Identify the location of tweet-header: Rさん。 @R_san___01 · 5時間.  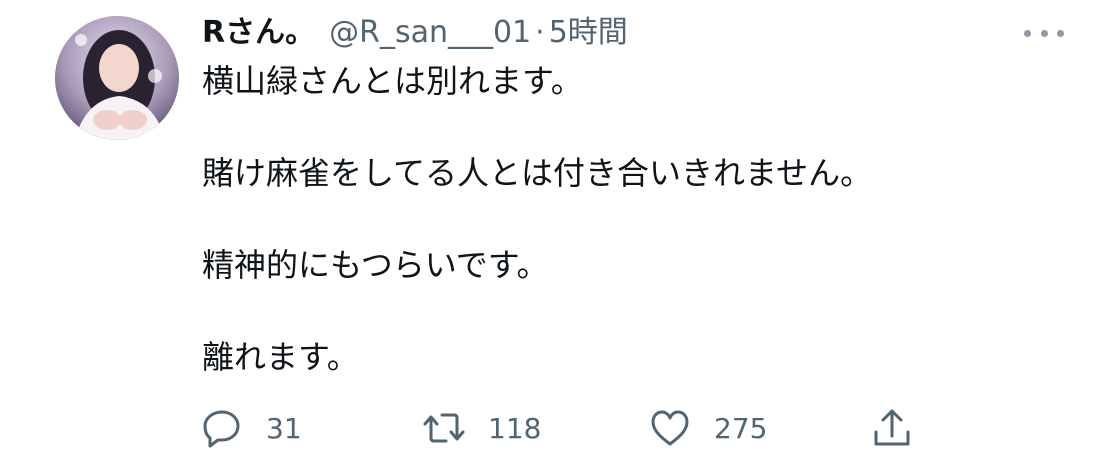
(415, 33).